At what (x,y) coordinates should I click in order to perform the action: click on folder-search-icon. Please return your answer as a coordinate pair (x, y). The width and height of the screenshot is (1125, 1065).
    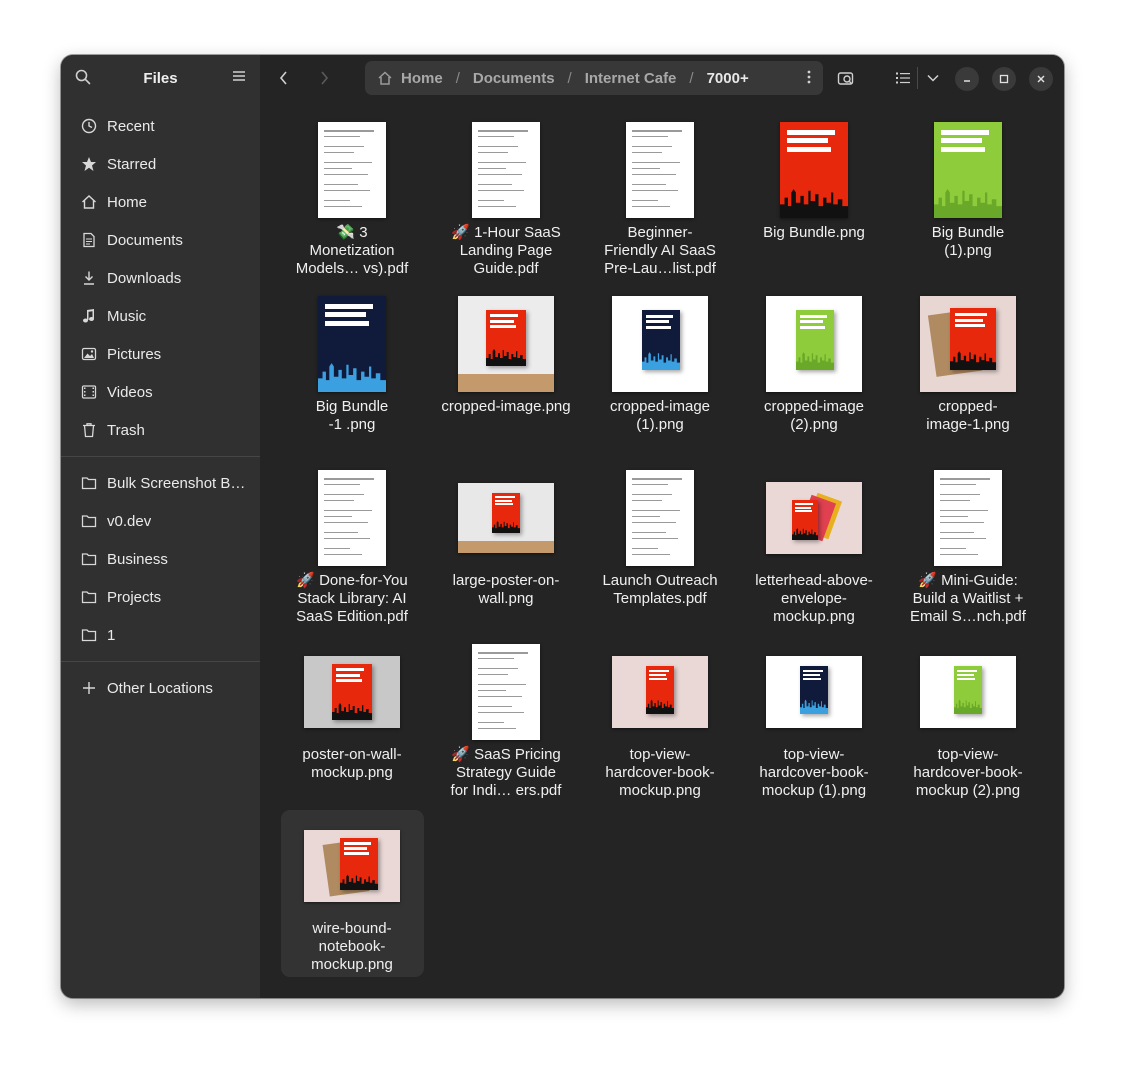
    Looking at the image, I should click on (845, 78).